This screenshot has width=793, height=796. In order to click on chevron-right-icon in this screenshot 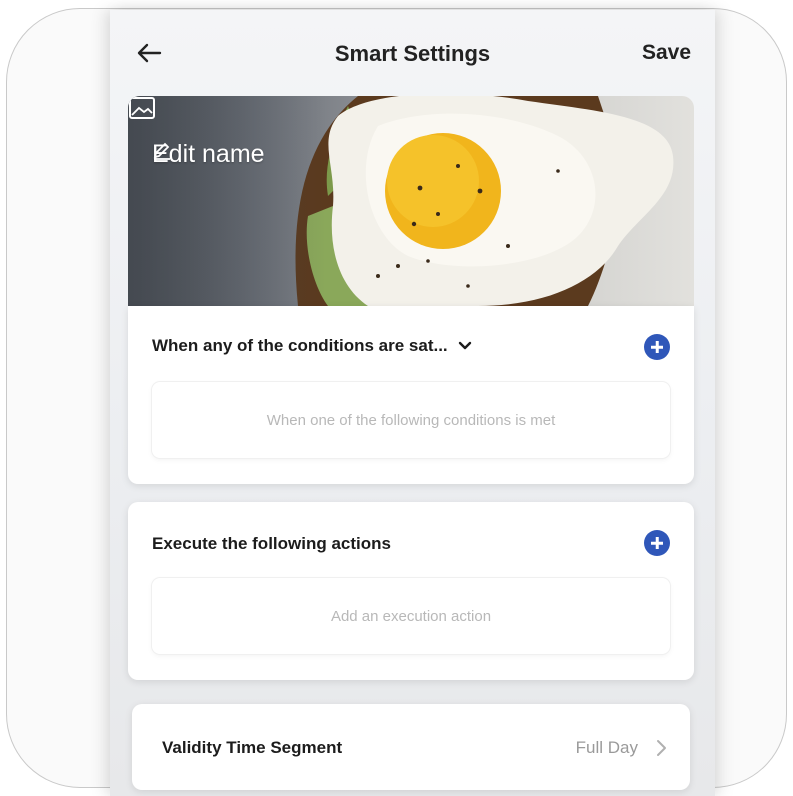, I will do `click(661, 748)`.